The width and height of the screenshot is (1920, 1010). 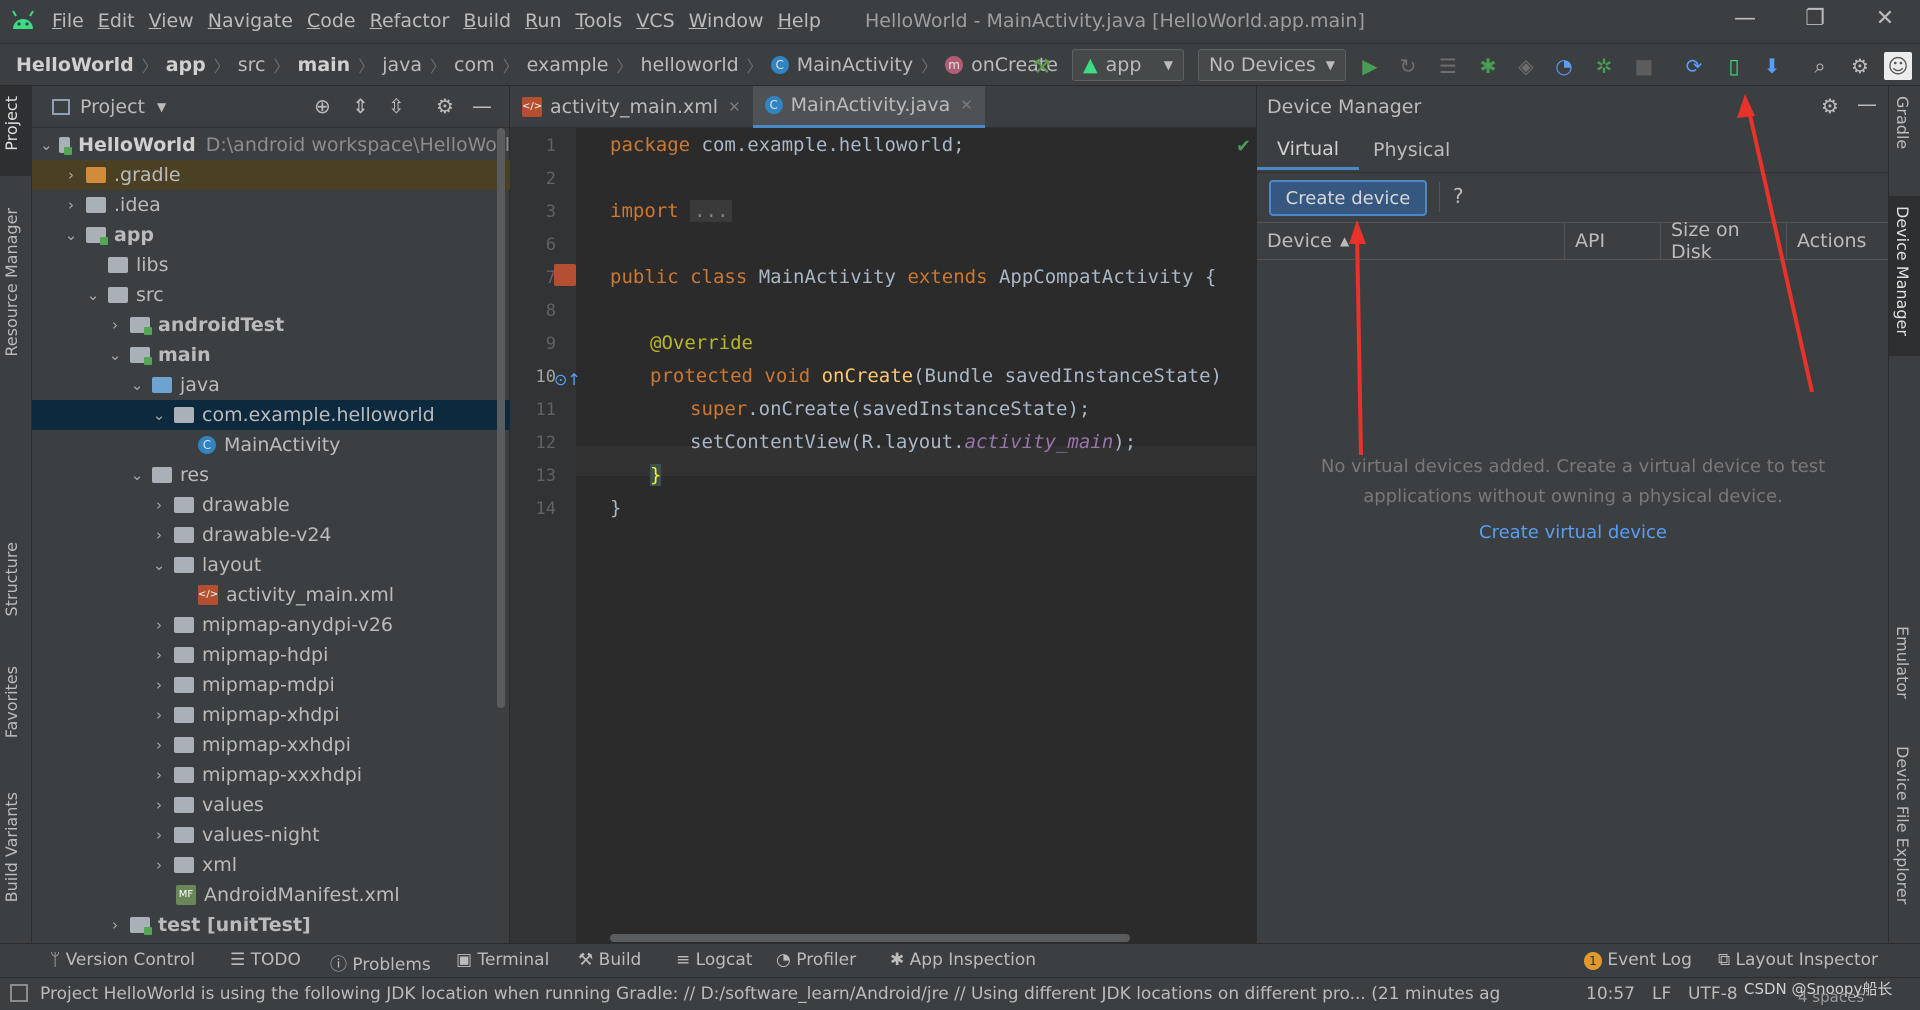 What do you see at coordinates (1713, 994) in the screenshot?
I see `file-encoding: UTF-8` at bounding box center [1713, 994].